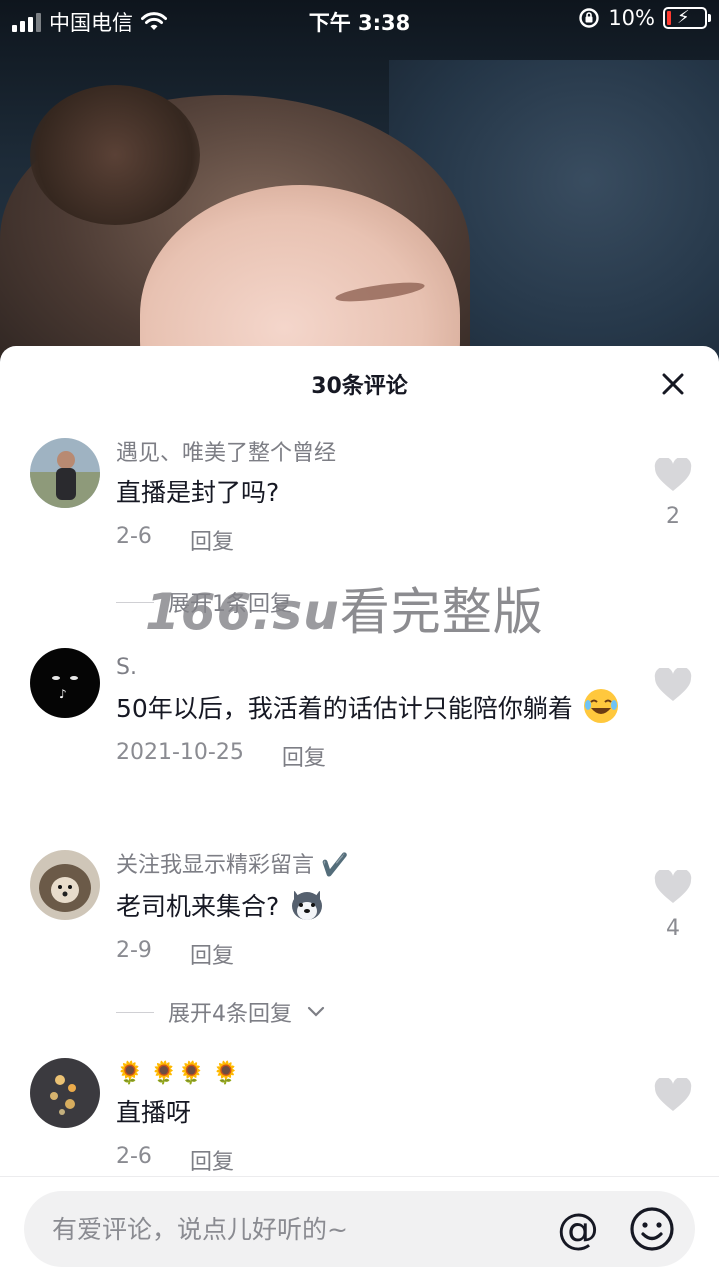 Image resolution: width=719 pixels, height=1280 pixels. I want to click on comment-item: 🌻 🌻🌻 🌻 直播呀 2-6 回复, so click(359, 1123).